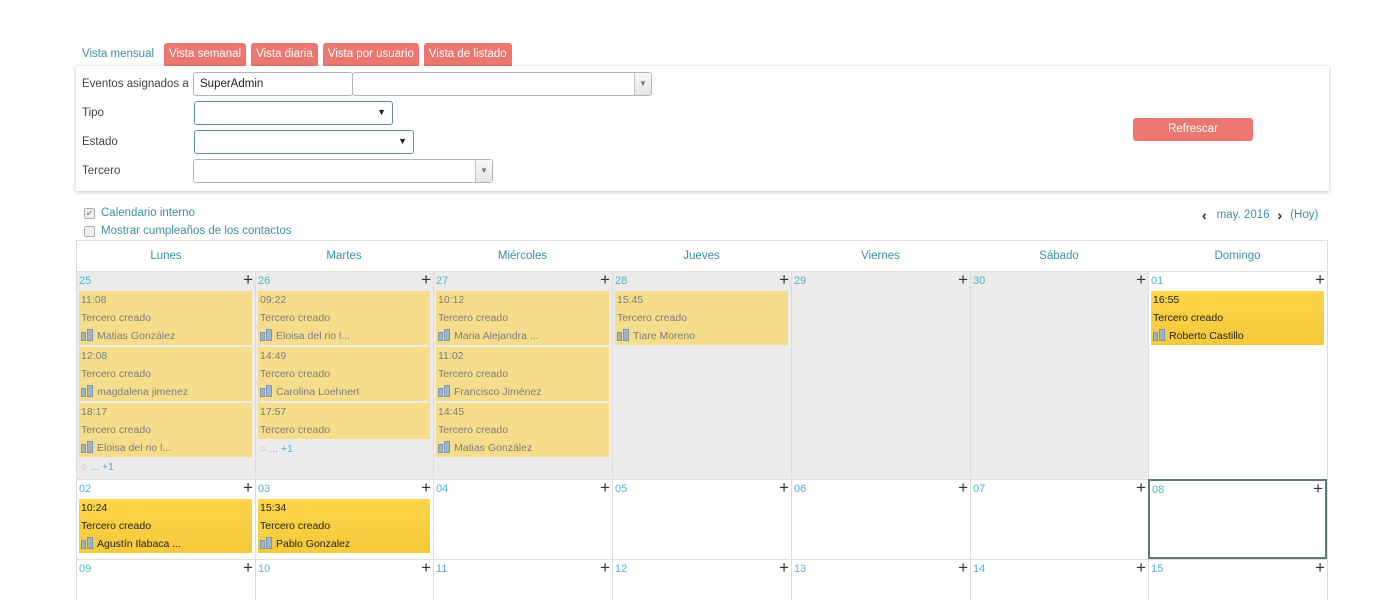 This screenshot has height=600, width=1400. I want to click on day-number: 13, so click(800, 569).